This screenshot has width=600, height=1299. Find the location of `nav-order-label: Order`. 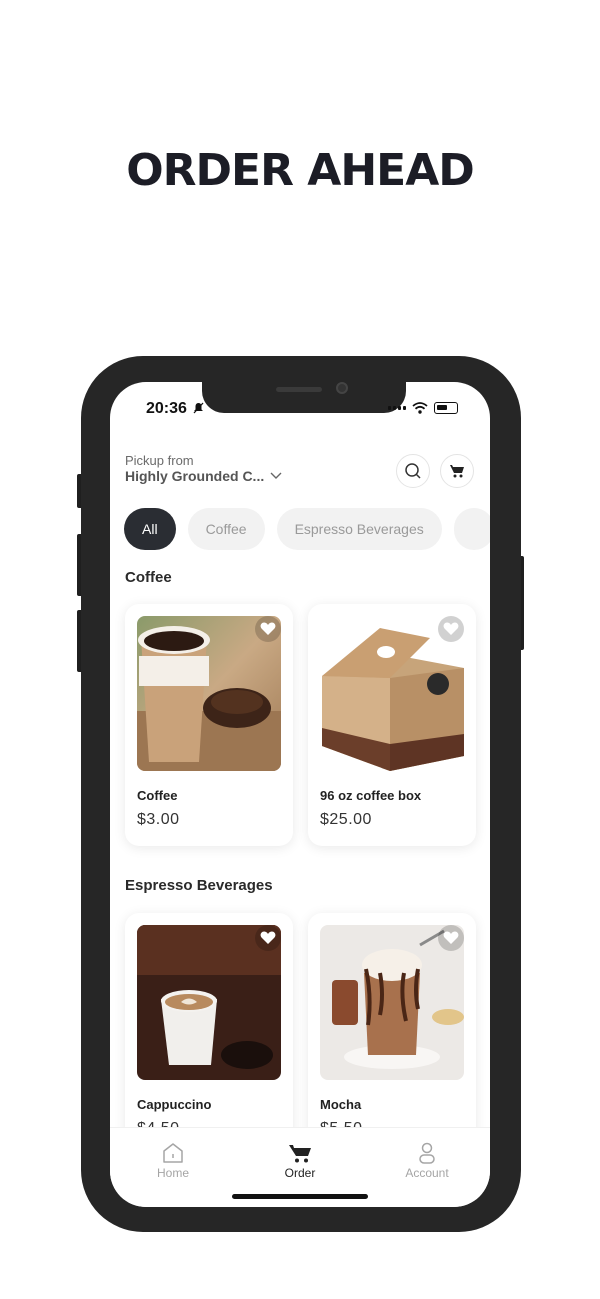

nav-order-label: Order is located at coordinates (300, 1173).